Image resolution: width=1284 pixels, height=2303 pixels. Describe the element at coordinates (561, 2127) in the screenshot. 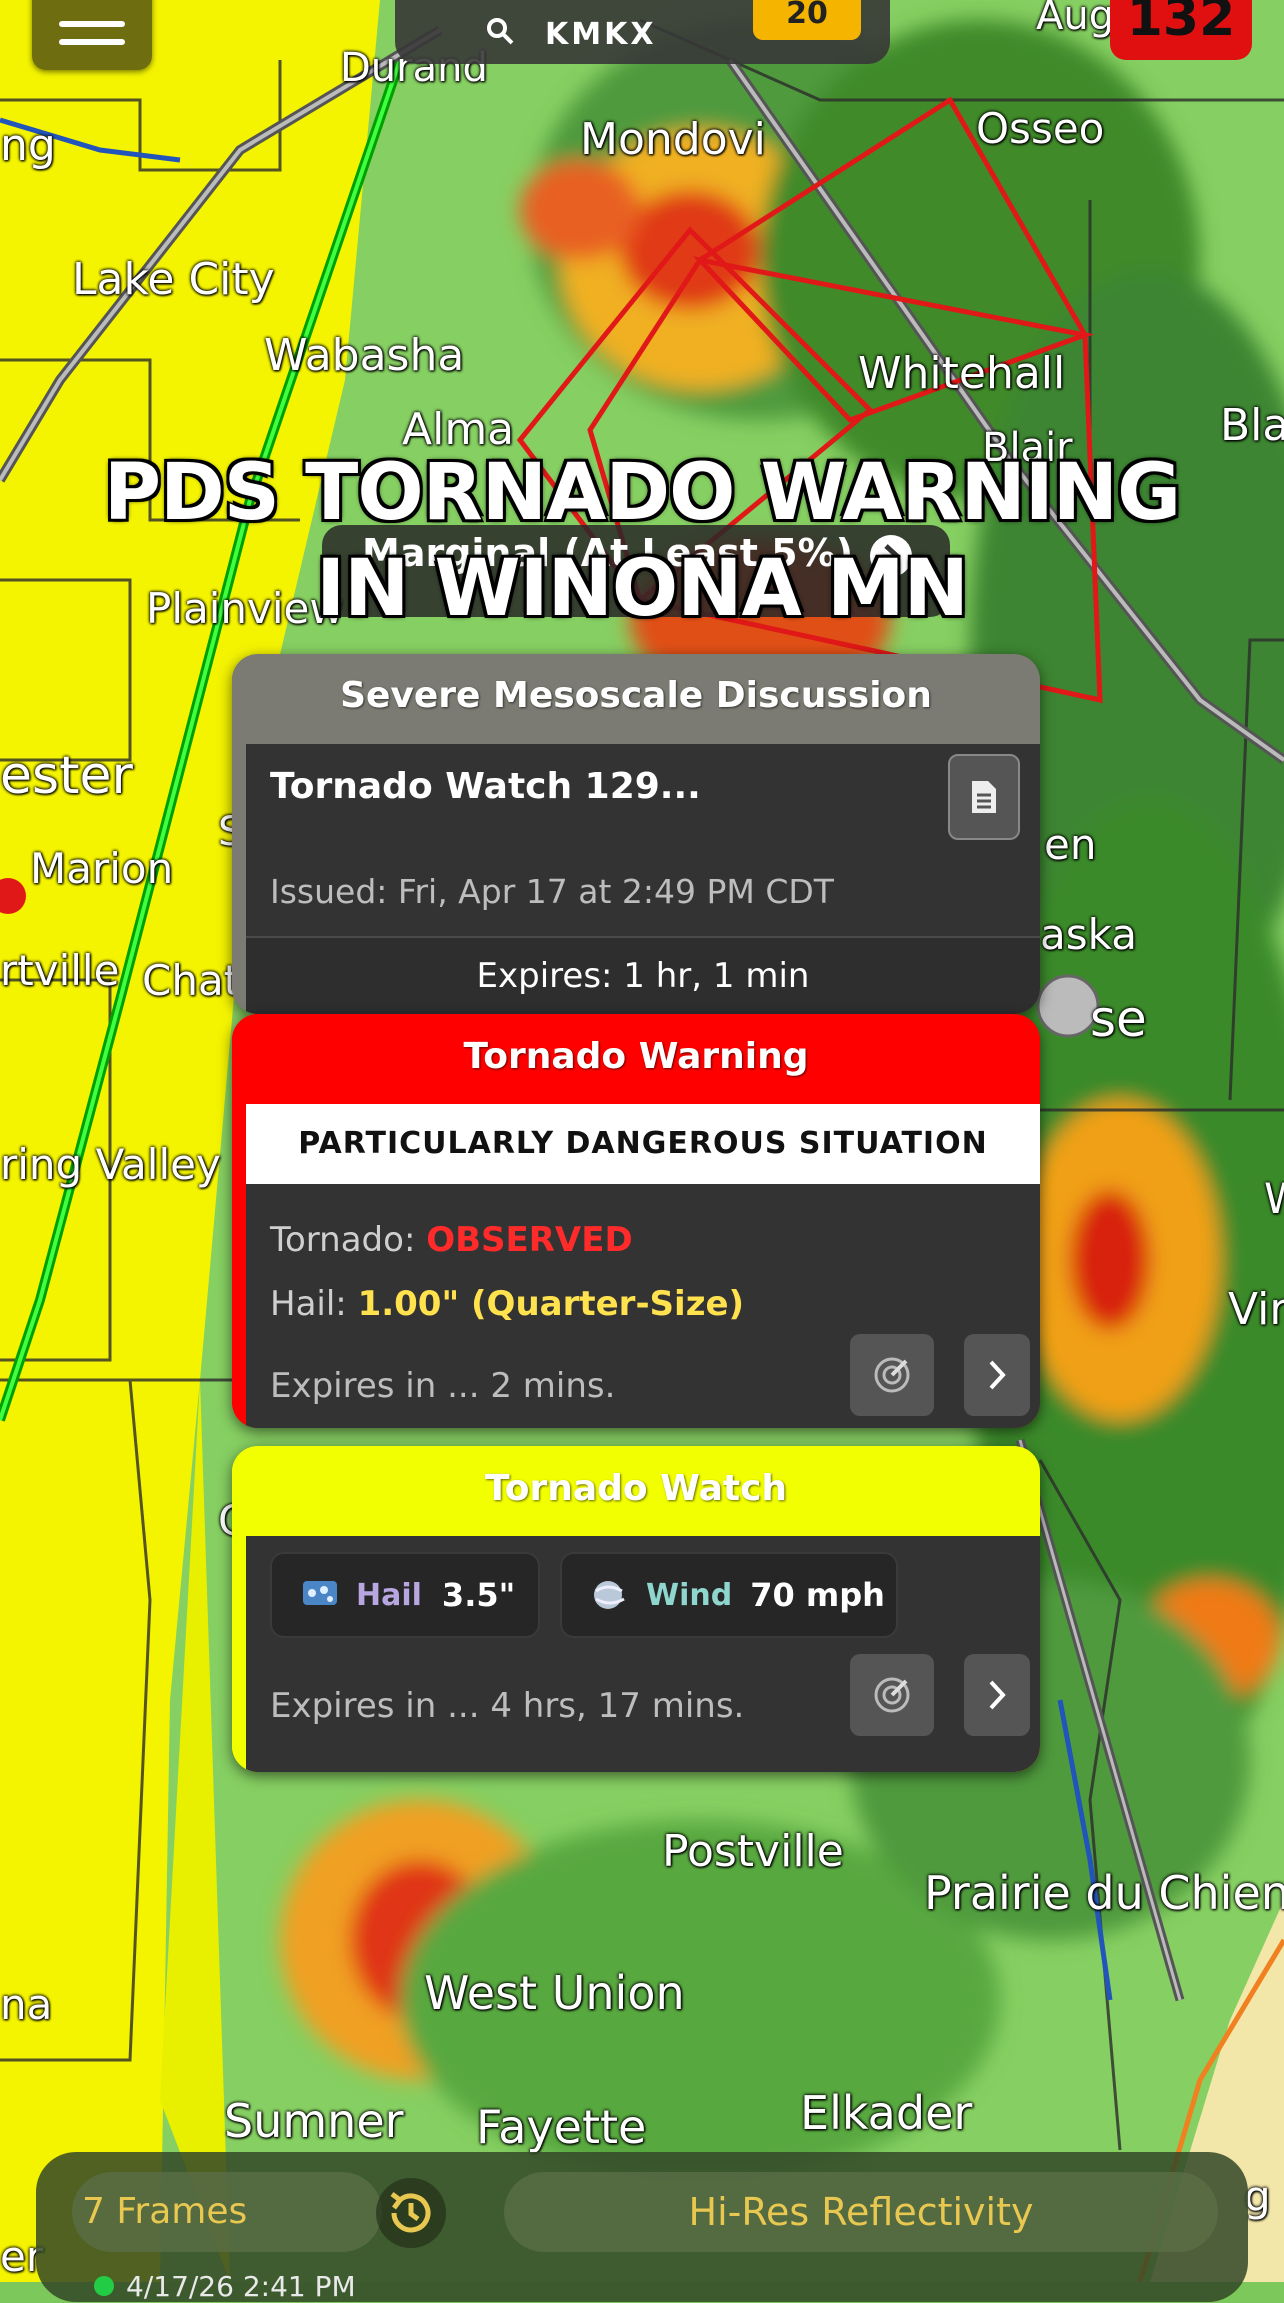

I see `map-label-fayette: Fayette` at that location.